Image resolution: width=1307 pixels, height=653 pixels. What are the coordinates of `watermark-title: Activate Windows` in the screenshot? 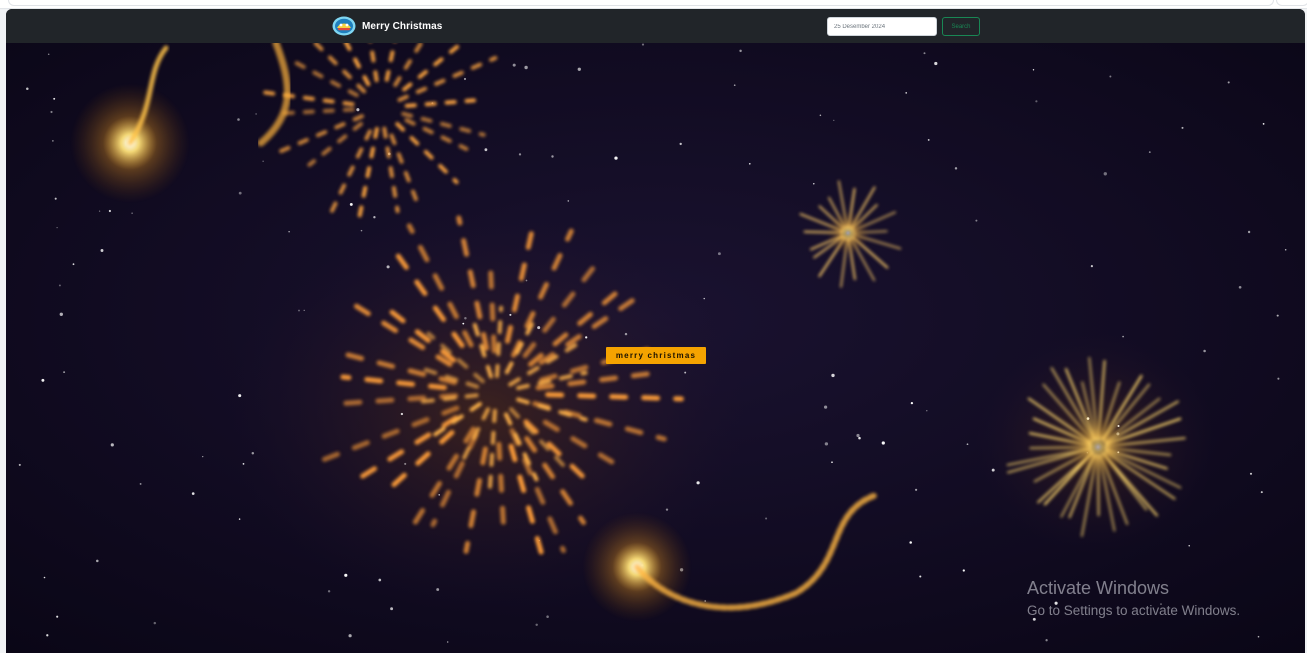 It's located at (1098, 588).